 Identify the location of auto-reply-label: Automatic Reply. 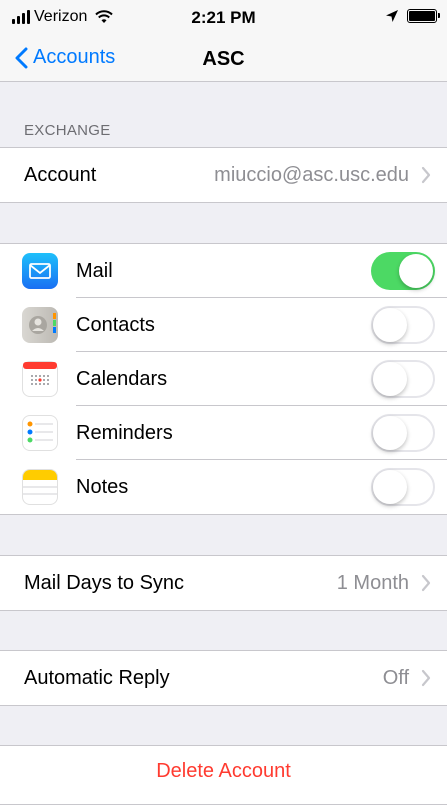
(97, 677).